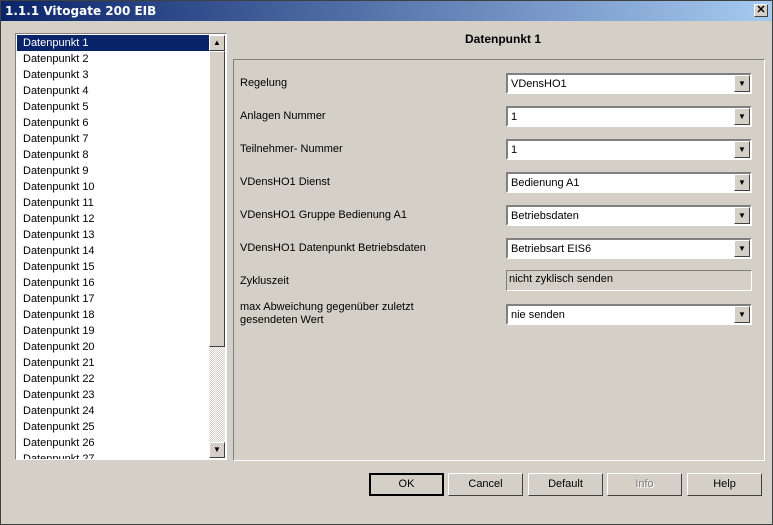 The height and width of the screenshot is (525, 773). I want to click on list-item: Datenpunkt 18, so click(113, 315).